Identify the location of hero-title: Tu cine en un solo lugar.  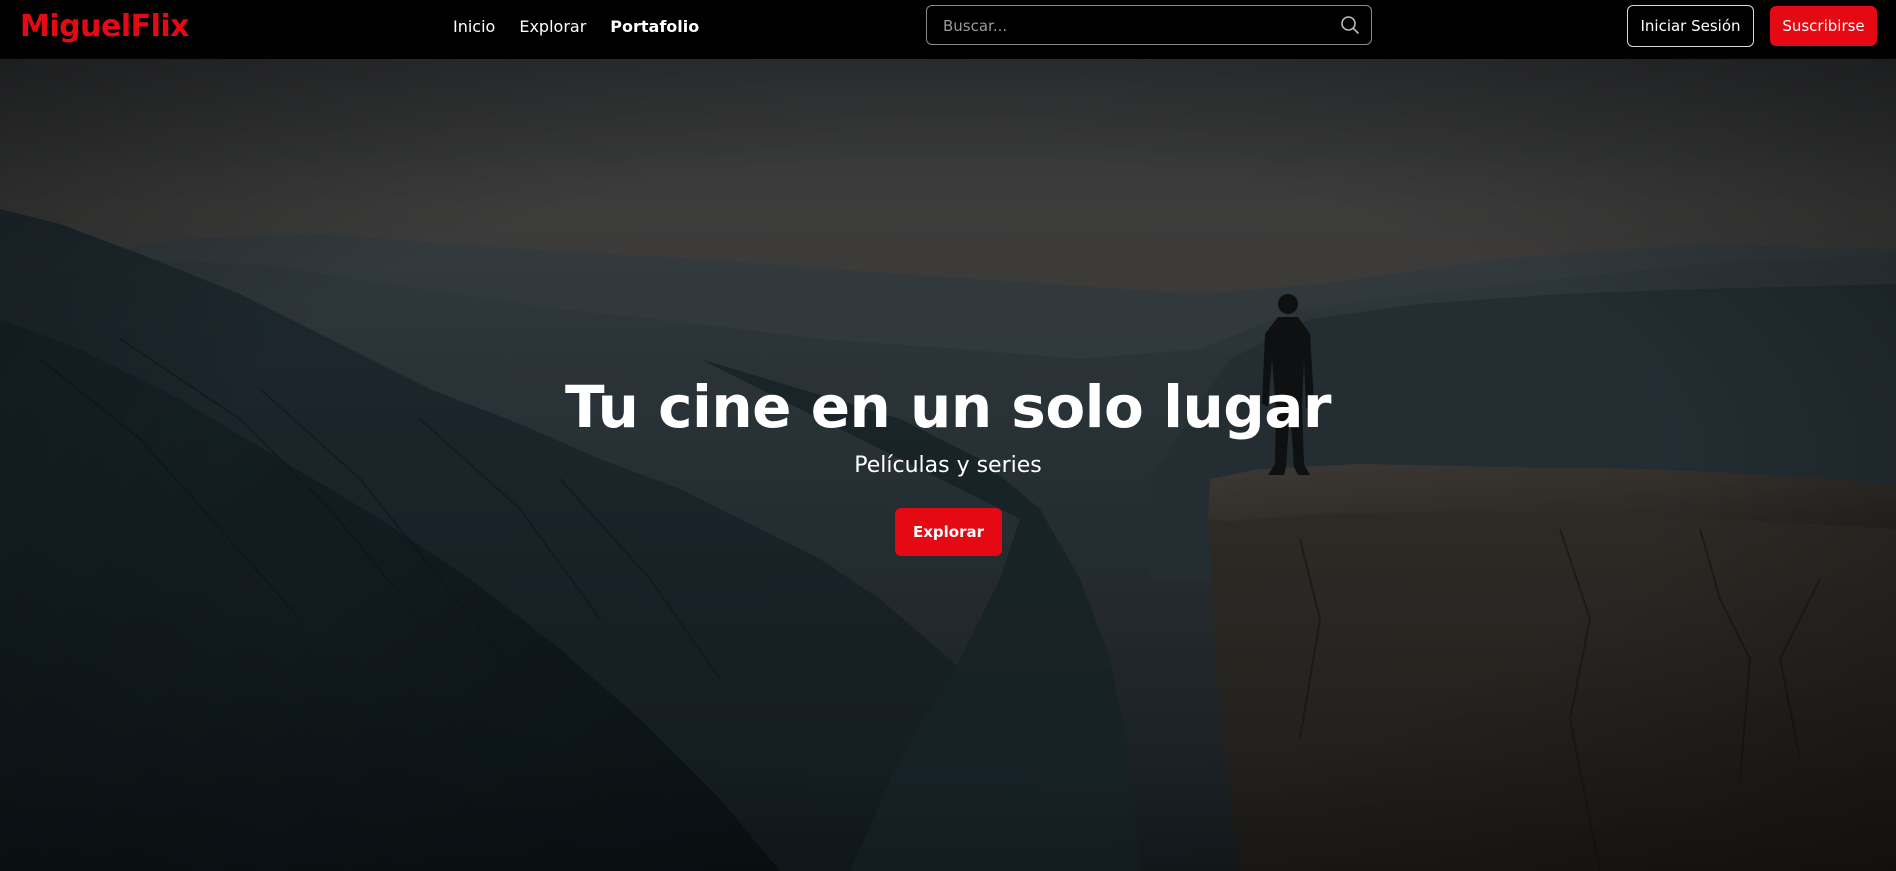
(948, 407).